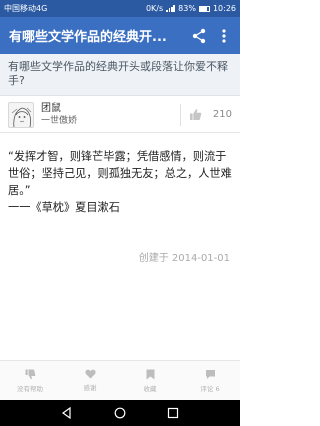 This screenshot has height=426, width=320. I want to click on thanks-button: 感谢, so click(90, 380).